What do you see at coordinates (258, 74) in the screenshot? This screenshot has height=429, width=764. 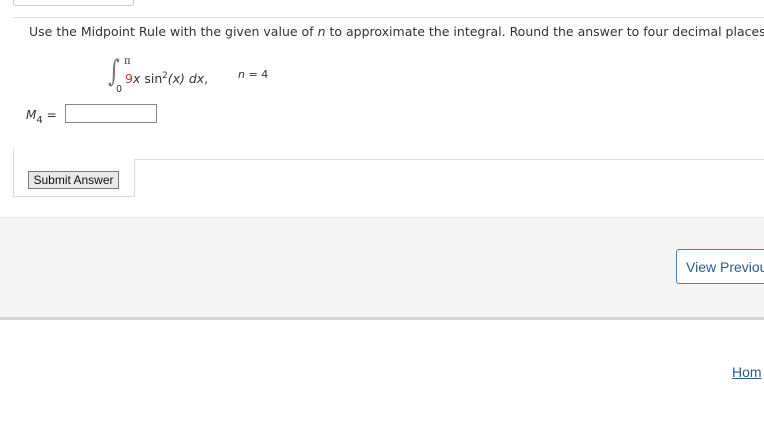 I see `n-value-text: = 4` at bounding box center [258, 74].